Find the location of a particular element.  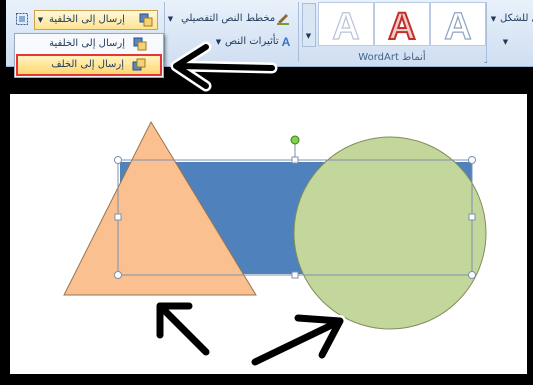

text-effects-icon: A is located at coordinates (286, 41).